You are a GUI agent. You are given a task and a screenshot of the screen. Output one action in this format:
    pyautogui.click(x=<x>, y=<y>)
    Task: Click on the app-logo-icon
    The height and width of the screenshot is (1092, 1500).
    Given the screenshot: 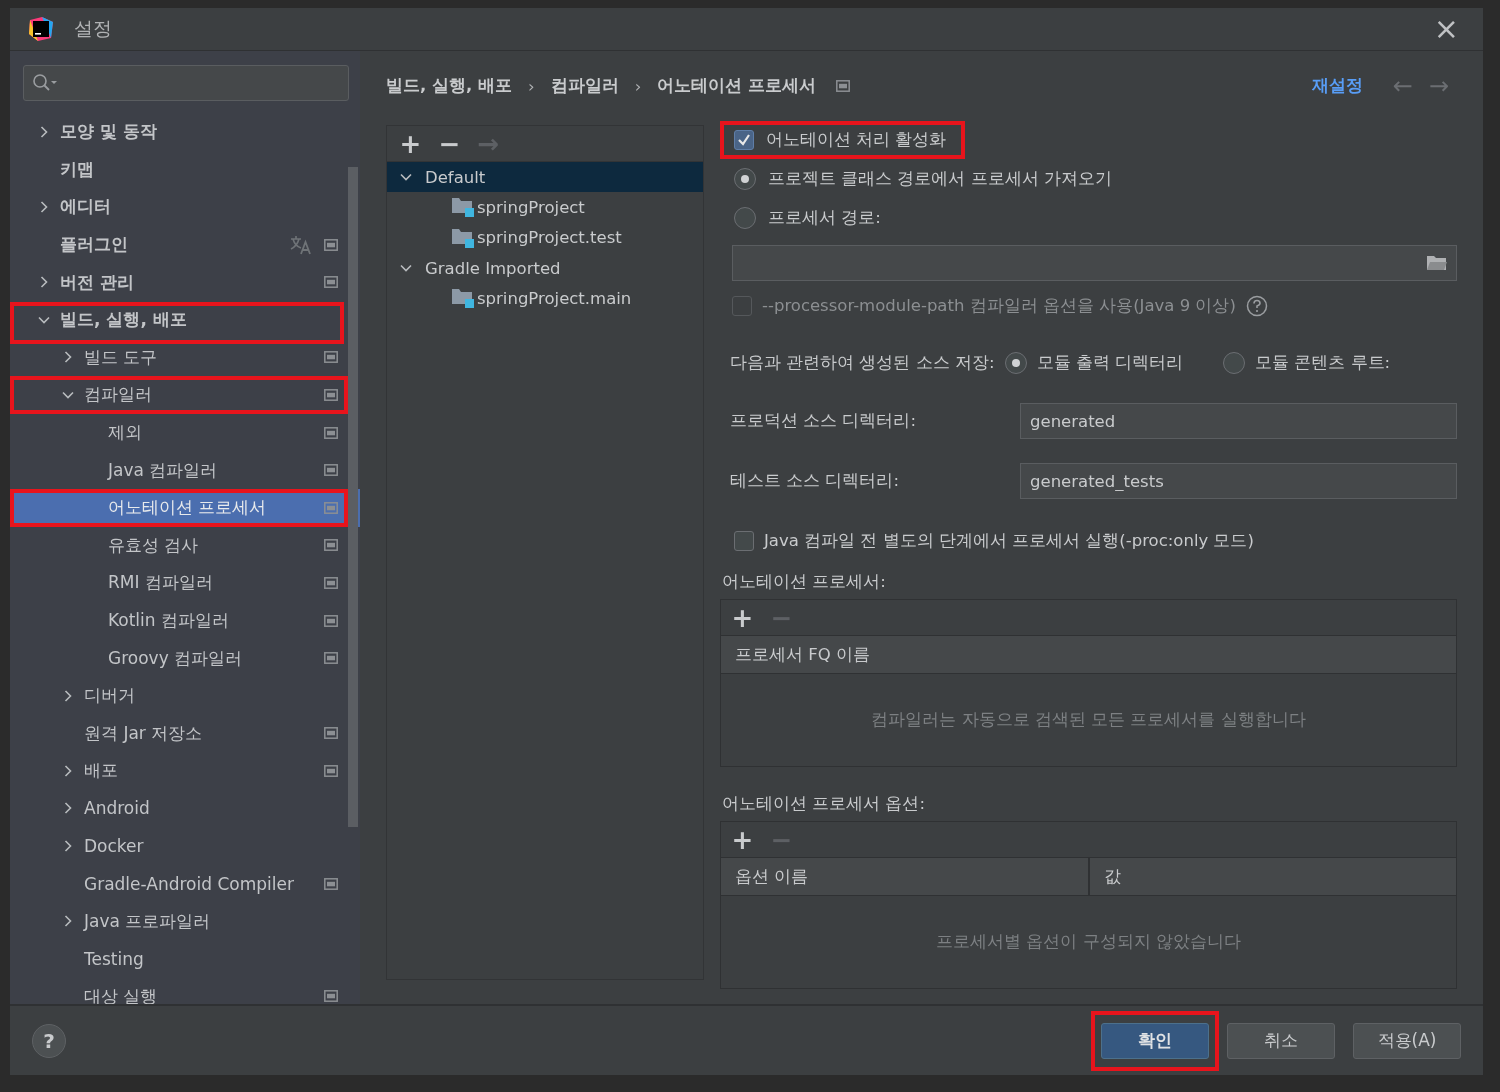 What is the action you would take?
    pyautogui.click(x=41, y=29)
    